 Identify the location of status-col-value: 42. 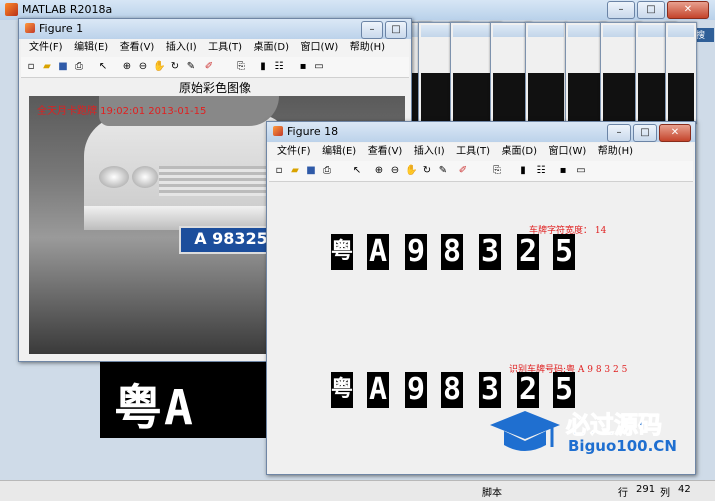
(684, 489).